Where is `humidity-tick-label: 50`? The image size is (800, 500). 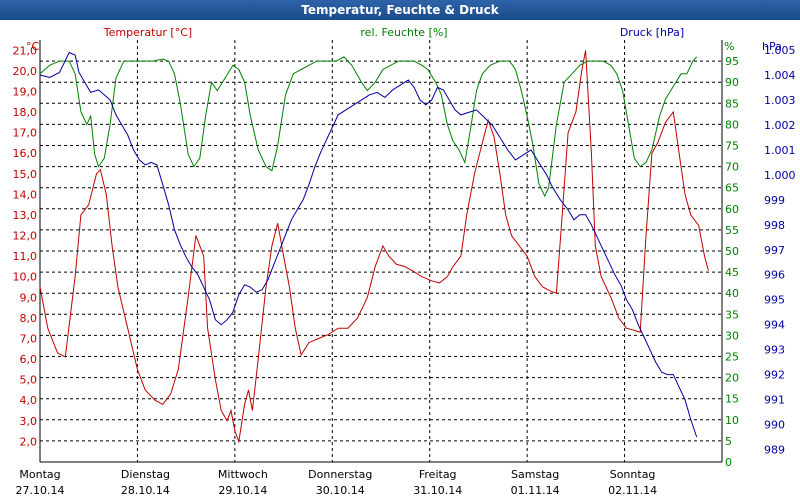
humidity-tick-label: 50 is located at coordinates (732, 251).